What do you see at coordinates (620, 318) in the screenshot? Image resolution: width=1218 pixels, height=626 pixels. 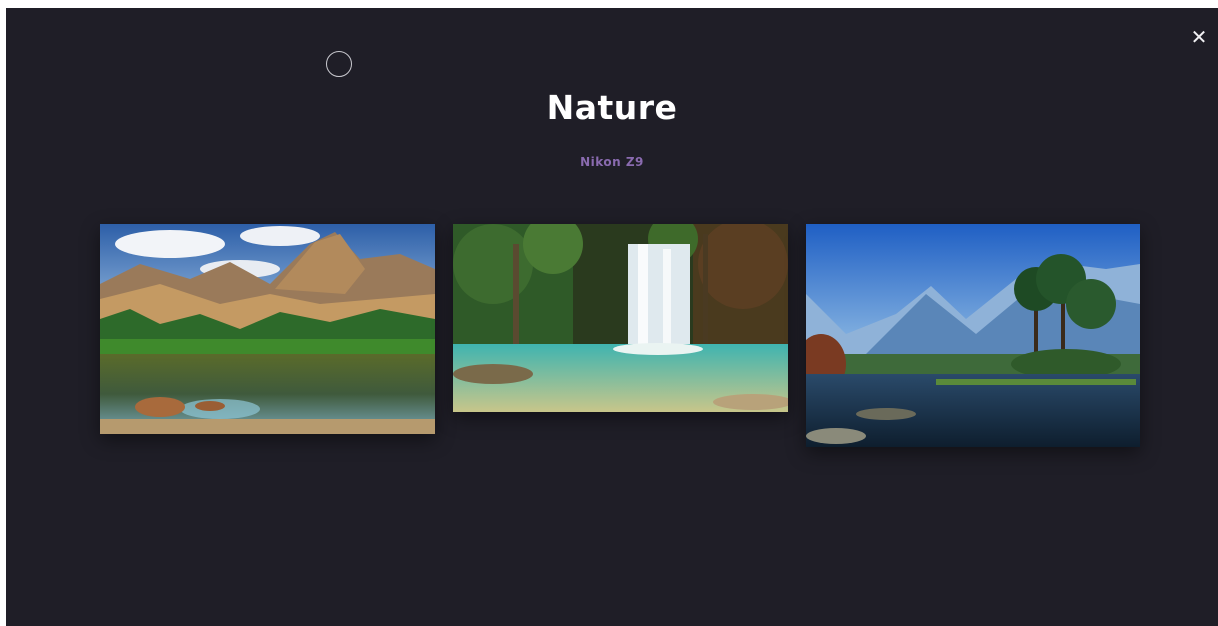 I see `photo-waterfall` at bounding box center [620, 318].